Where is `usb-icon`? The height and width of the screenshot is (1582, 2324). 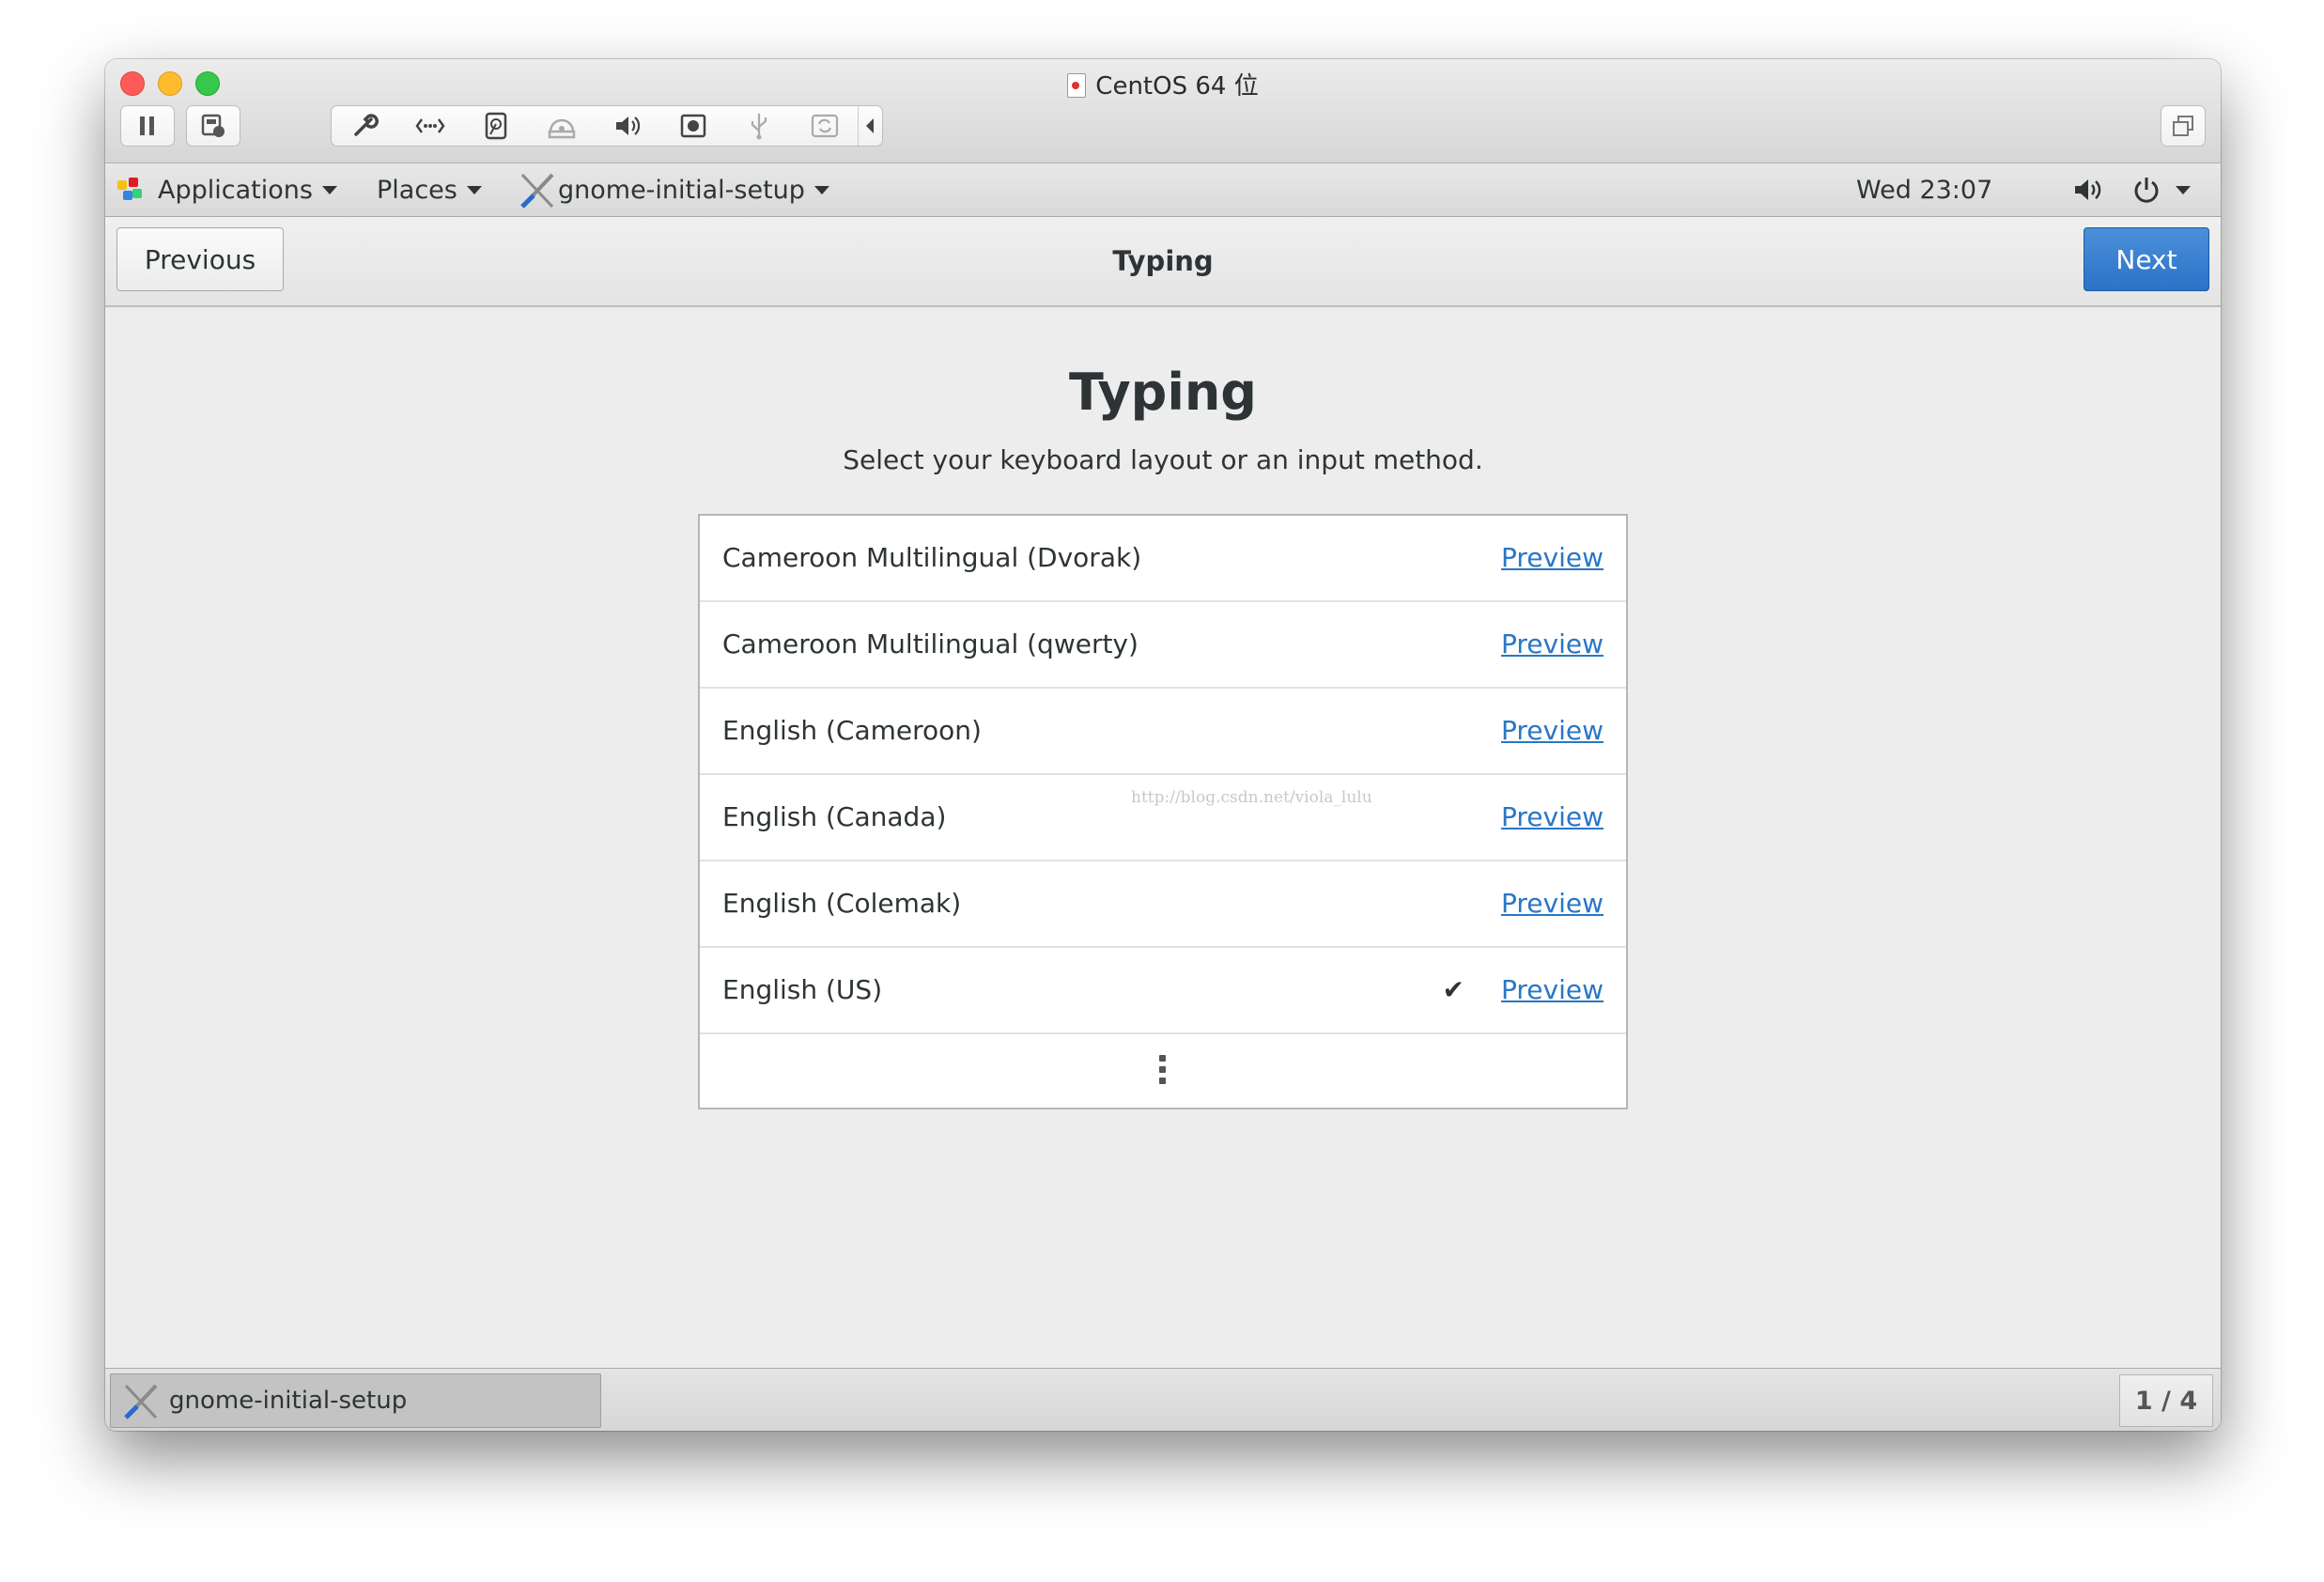 usb-icon is located at coordinates (759, 127).